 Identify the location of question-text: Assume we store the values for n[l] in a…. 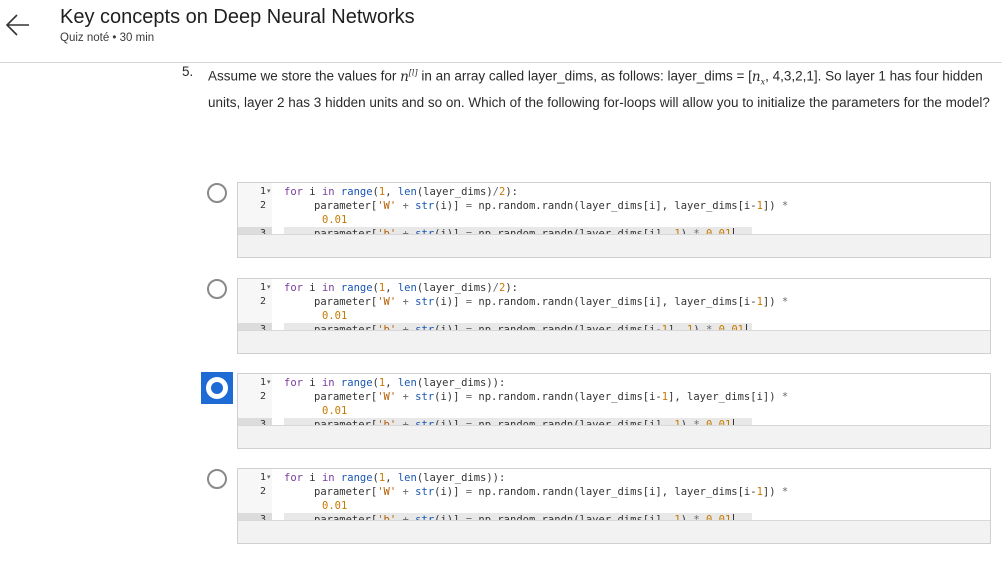
(604, 87).